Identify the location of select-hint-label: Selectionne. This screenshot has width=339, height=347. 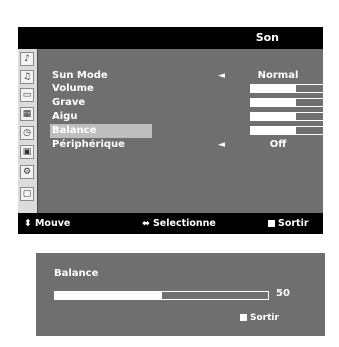
(184, 223).